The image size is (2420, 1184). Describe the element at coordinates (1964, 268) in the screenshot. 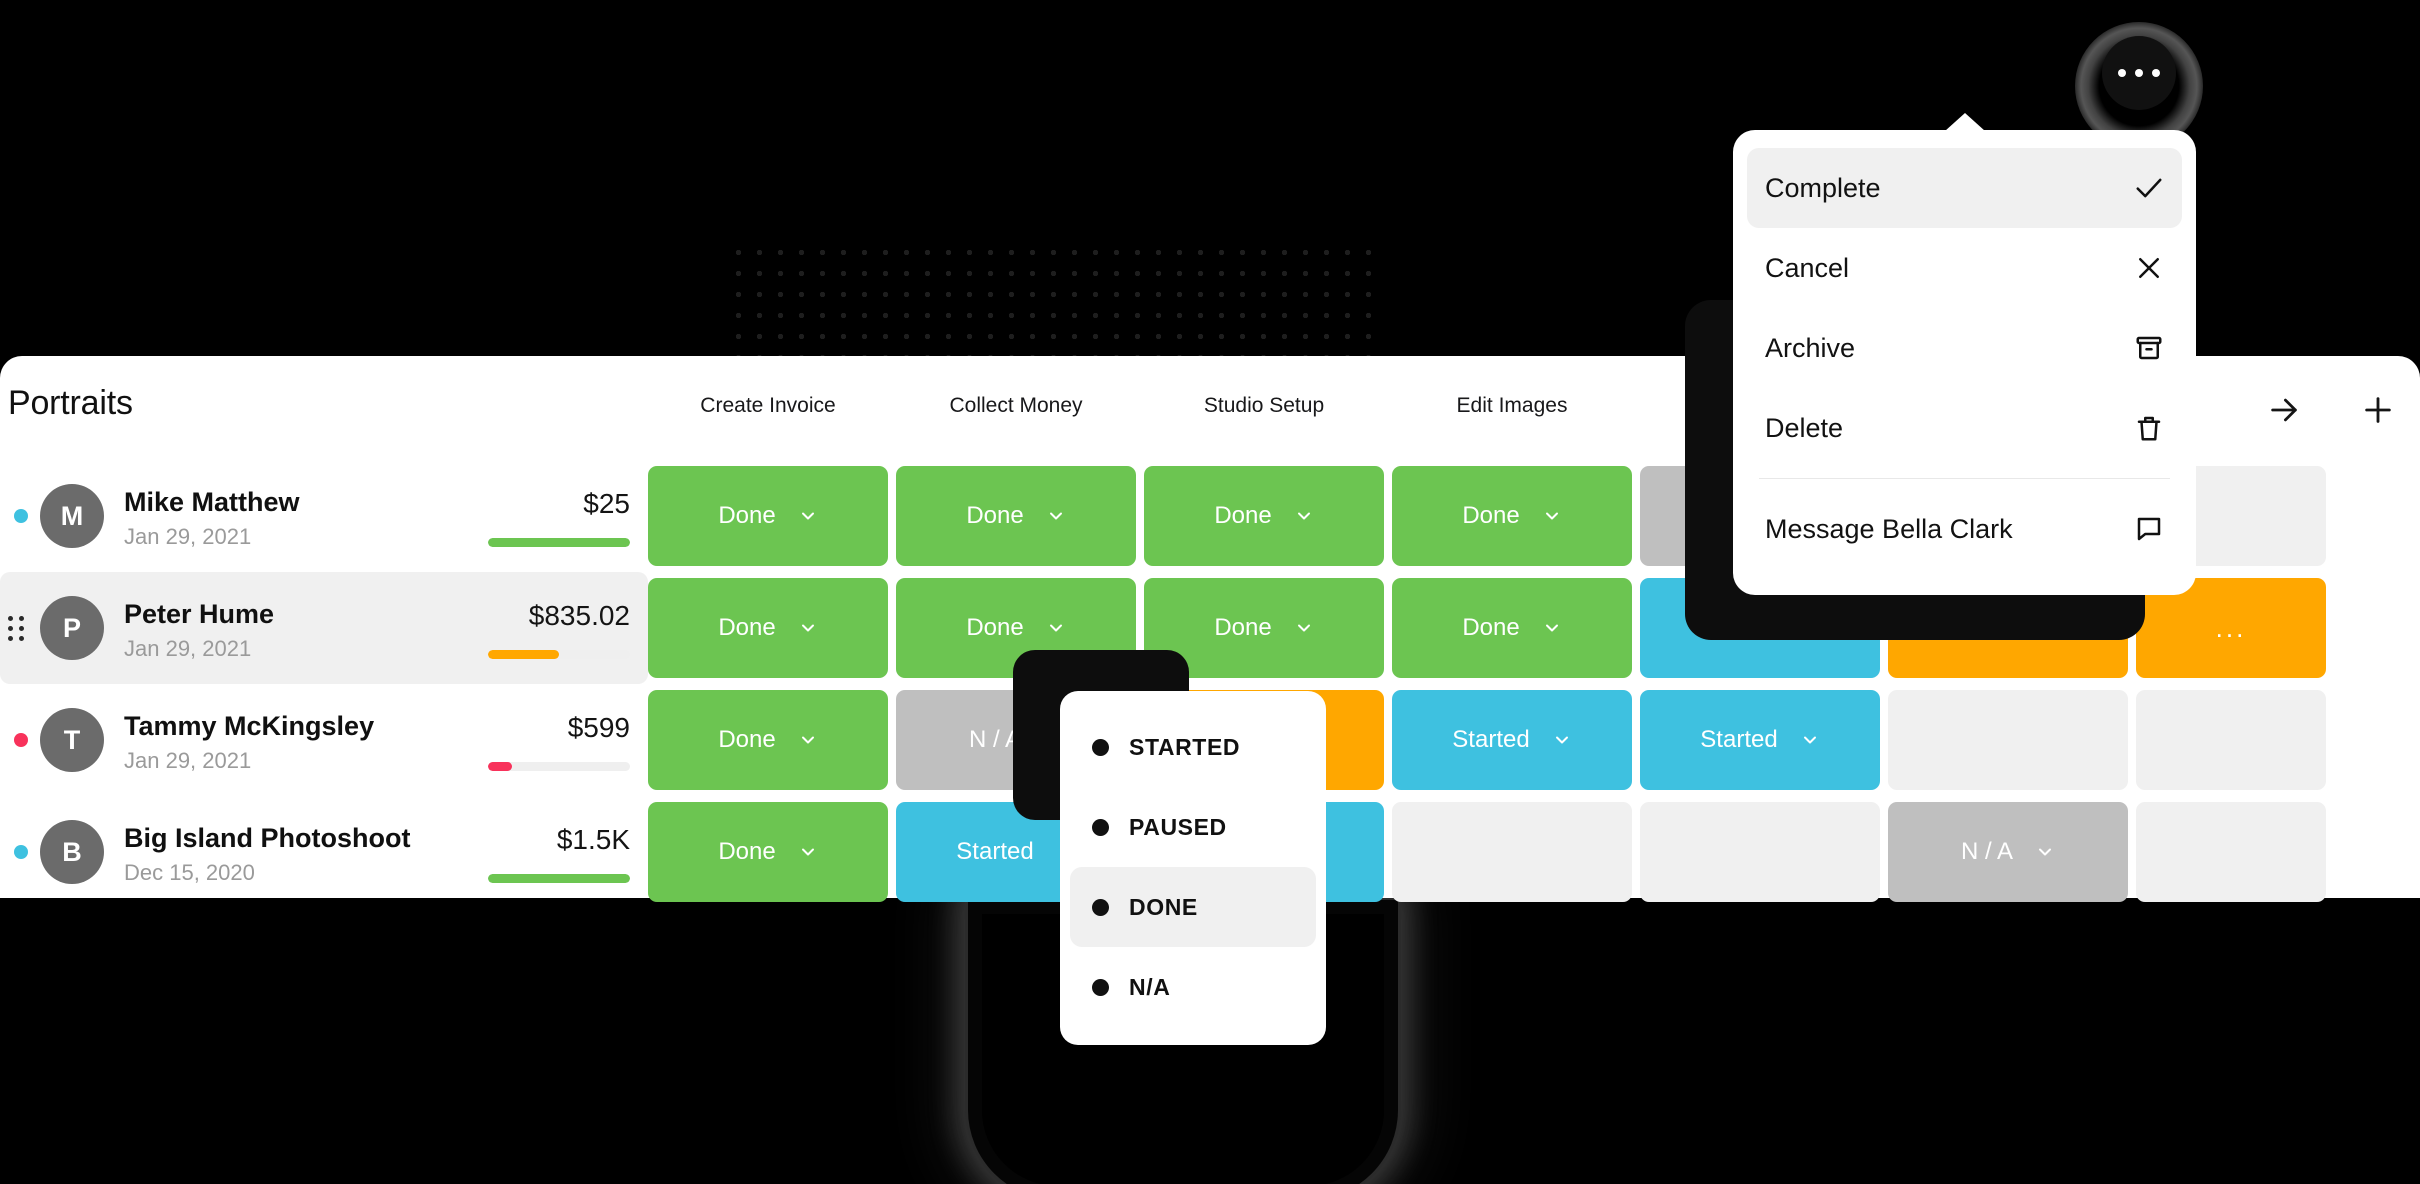

I see `context-menu-item-cancel: Cancel` at that location.